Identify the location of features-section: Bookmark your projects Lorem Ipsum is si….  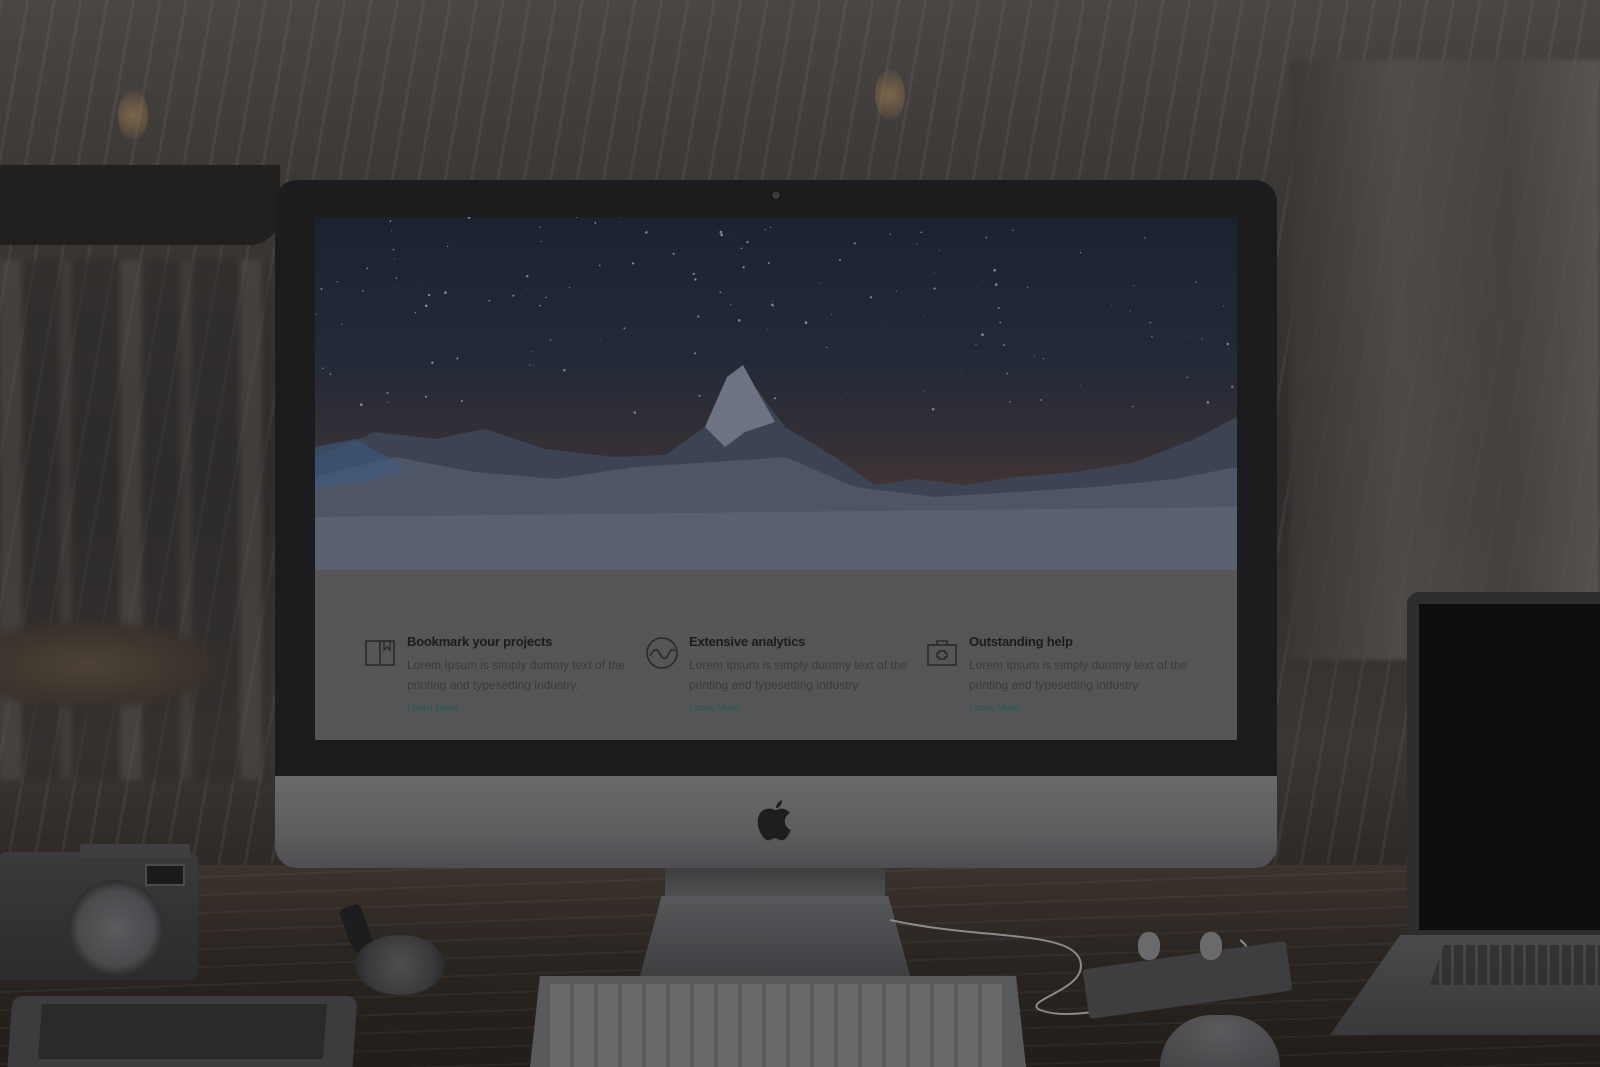
(776, 655).